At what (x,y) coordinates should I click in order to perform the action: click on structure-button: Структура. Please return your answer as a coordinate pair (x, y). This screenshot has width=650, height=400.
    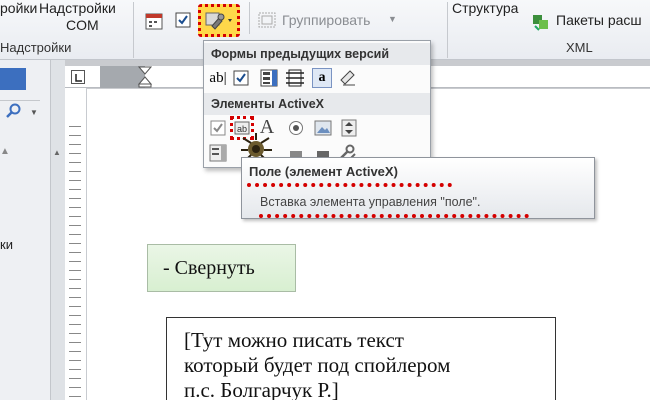
    Looking at the image, I should click on (485, 8).